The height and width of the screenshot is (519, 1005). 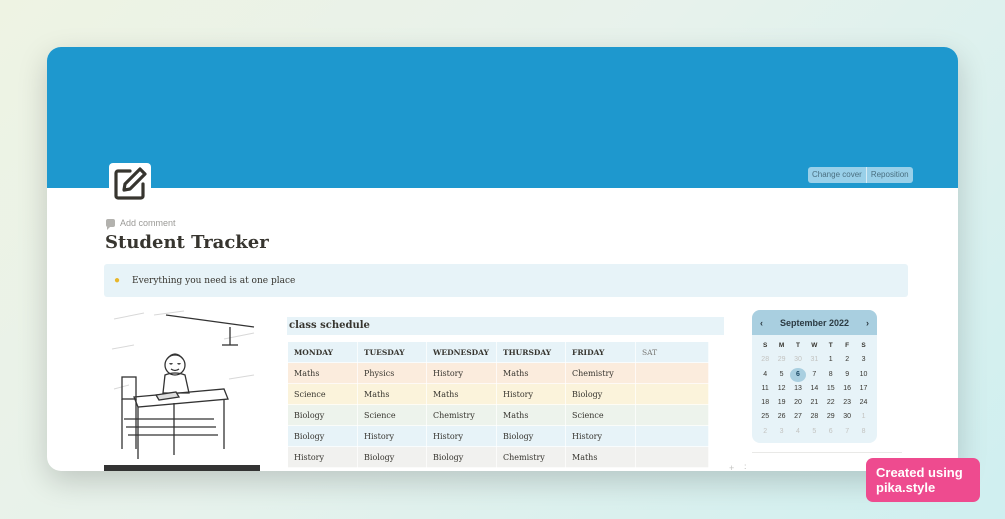 I want to click on pika-watermark-badge: Created using pika.style, so click(x=923, y=480).